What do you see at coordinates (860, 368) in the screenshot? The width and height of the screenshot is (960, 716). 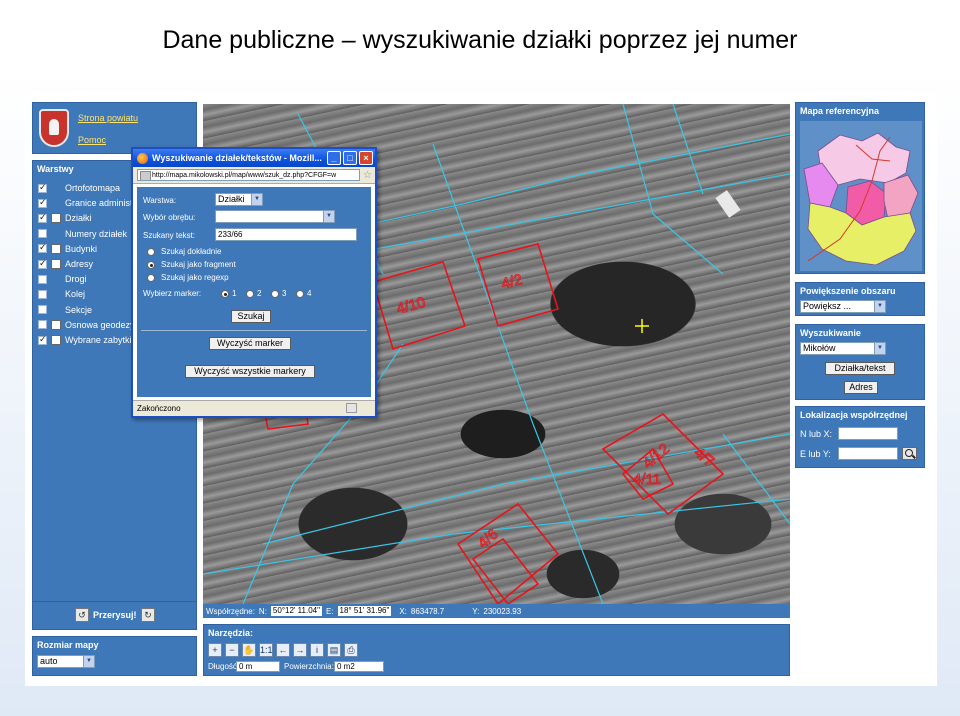 I see `parcel-search-button: Działka/tekst` at bounding box center [860, 368].